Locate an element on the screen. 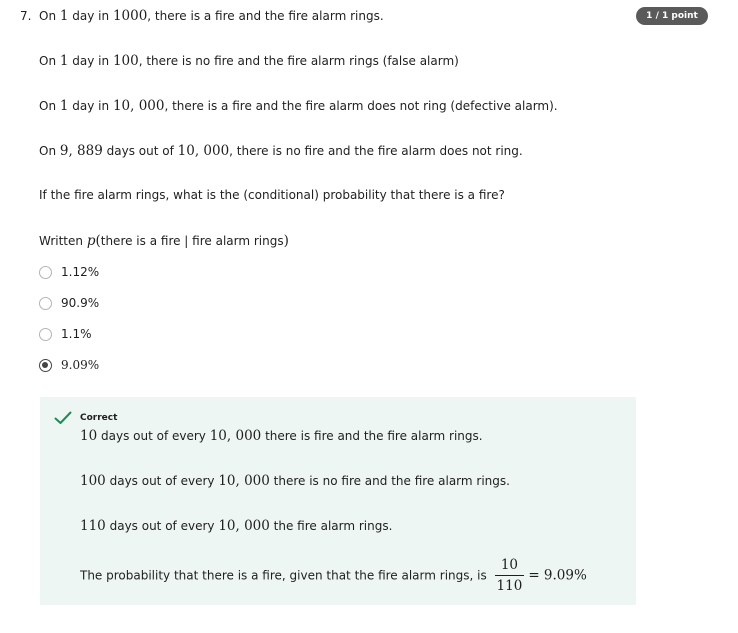  option-label: 9.09% is located at coordinates (80, 365).